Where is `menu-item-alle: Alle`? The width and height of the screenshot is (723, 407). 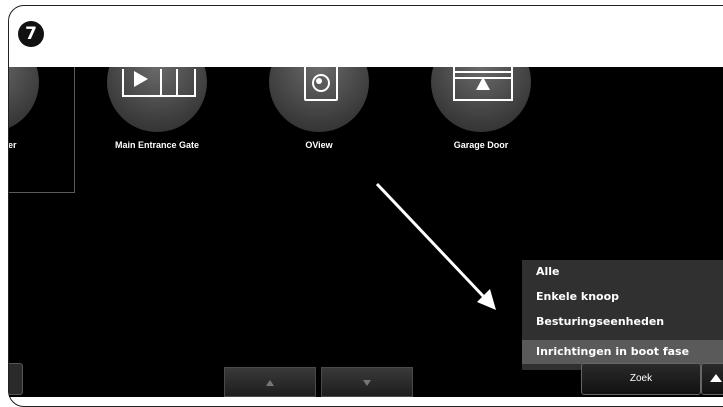
menu-item-alle: Alle is located at coordinates (622, 272).